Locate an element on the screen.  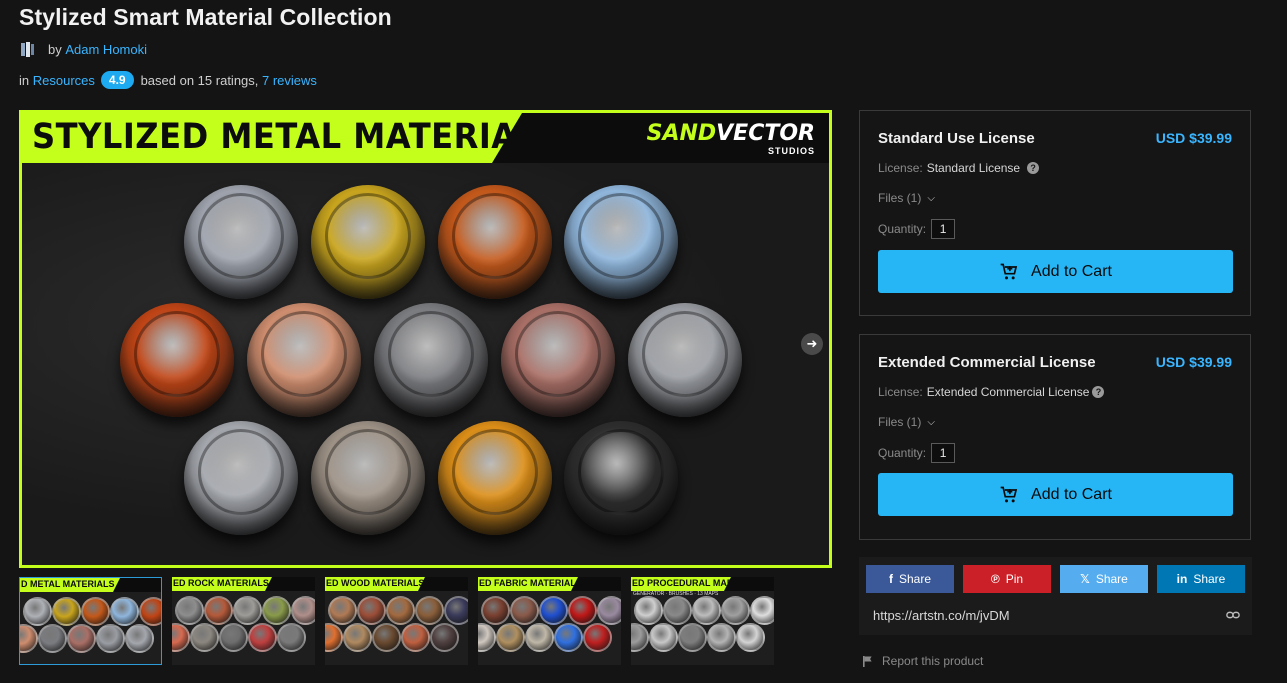
license-value: Standard License is located at coordinates (973, 168).